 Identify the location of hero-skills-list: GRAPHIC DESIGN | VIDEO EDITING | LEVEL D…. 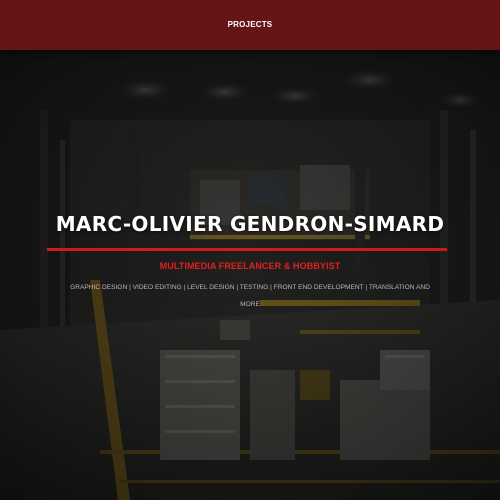
(250, 296).